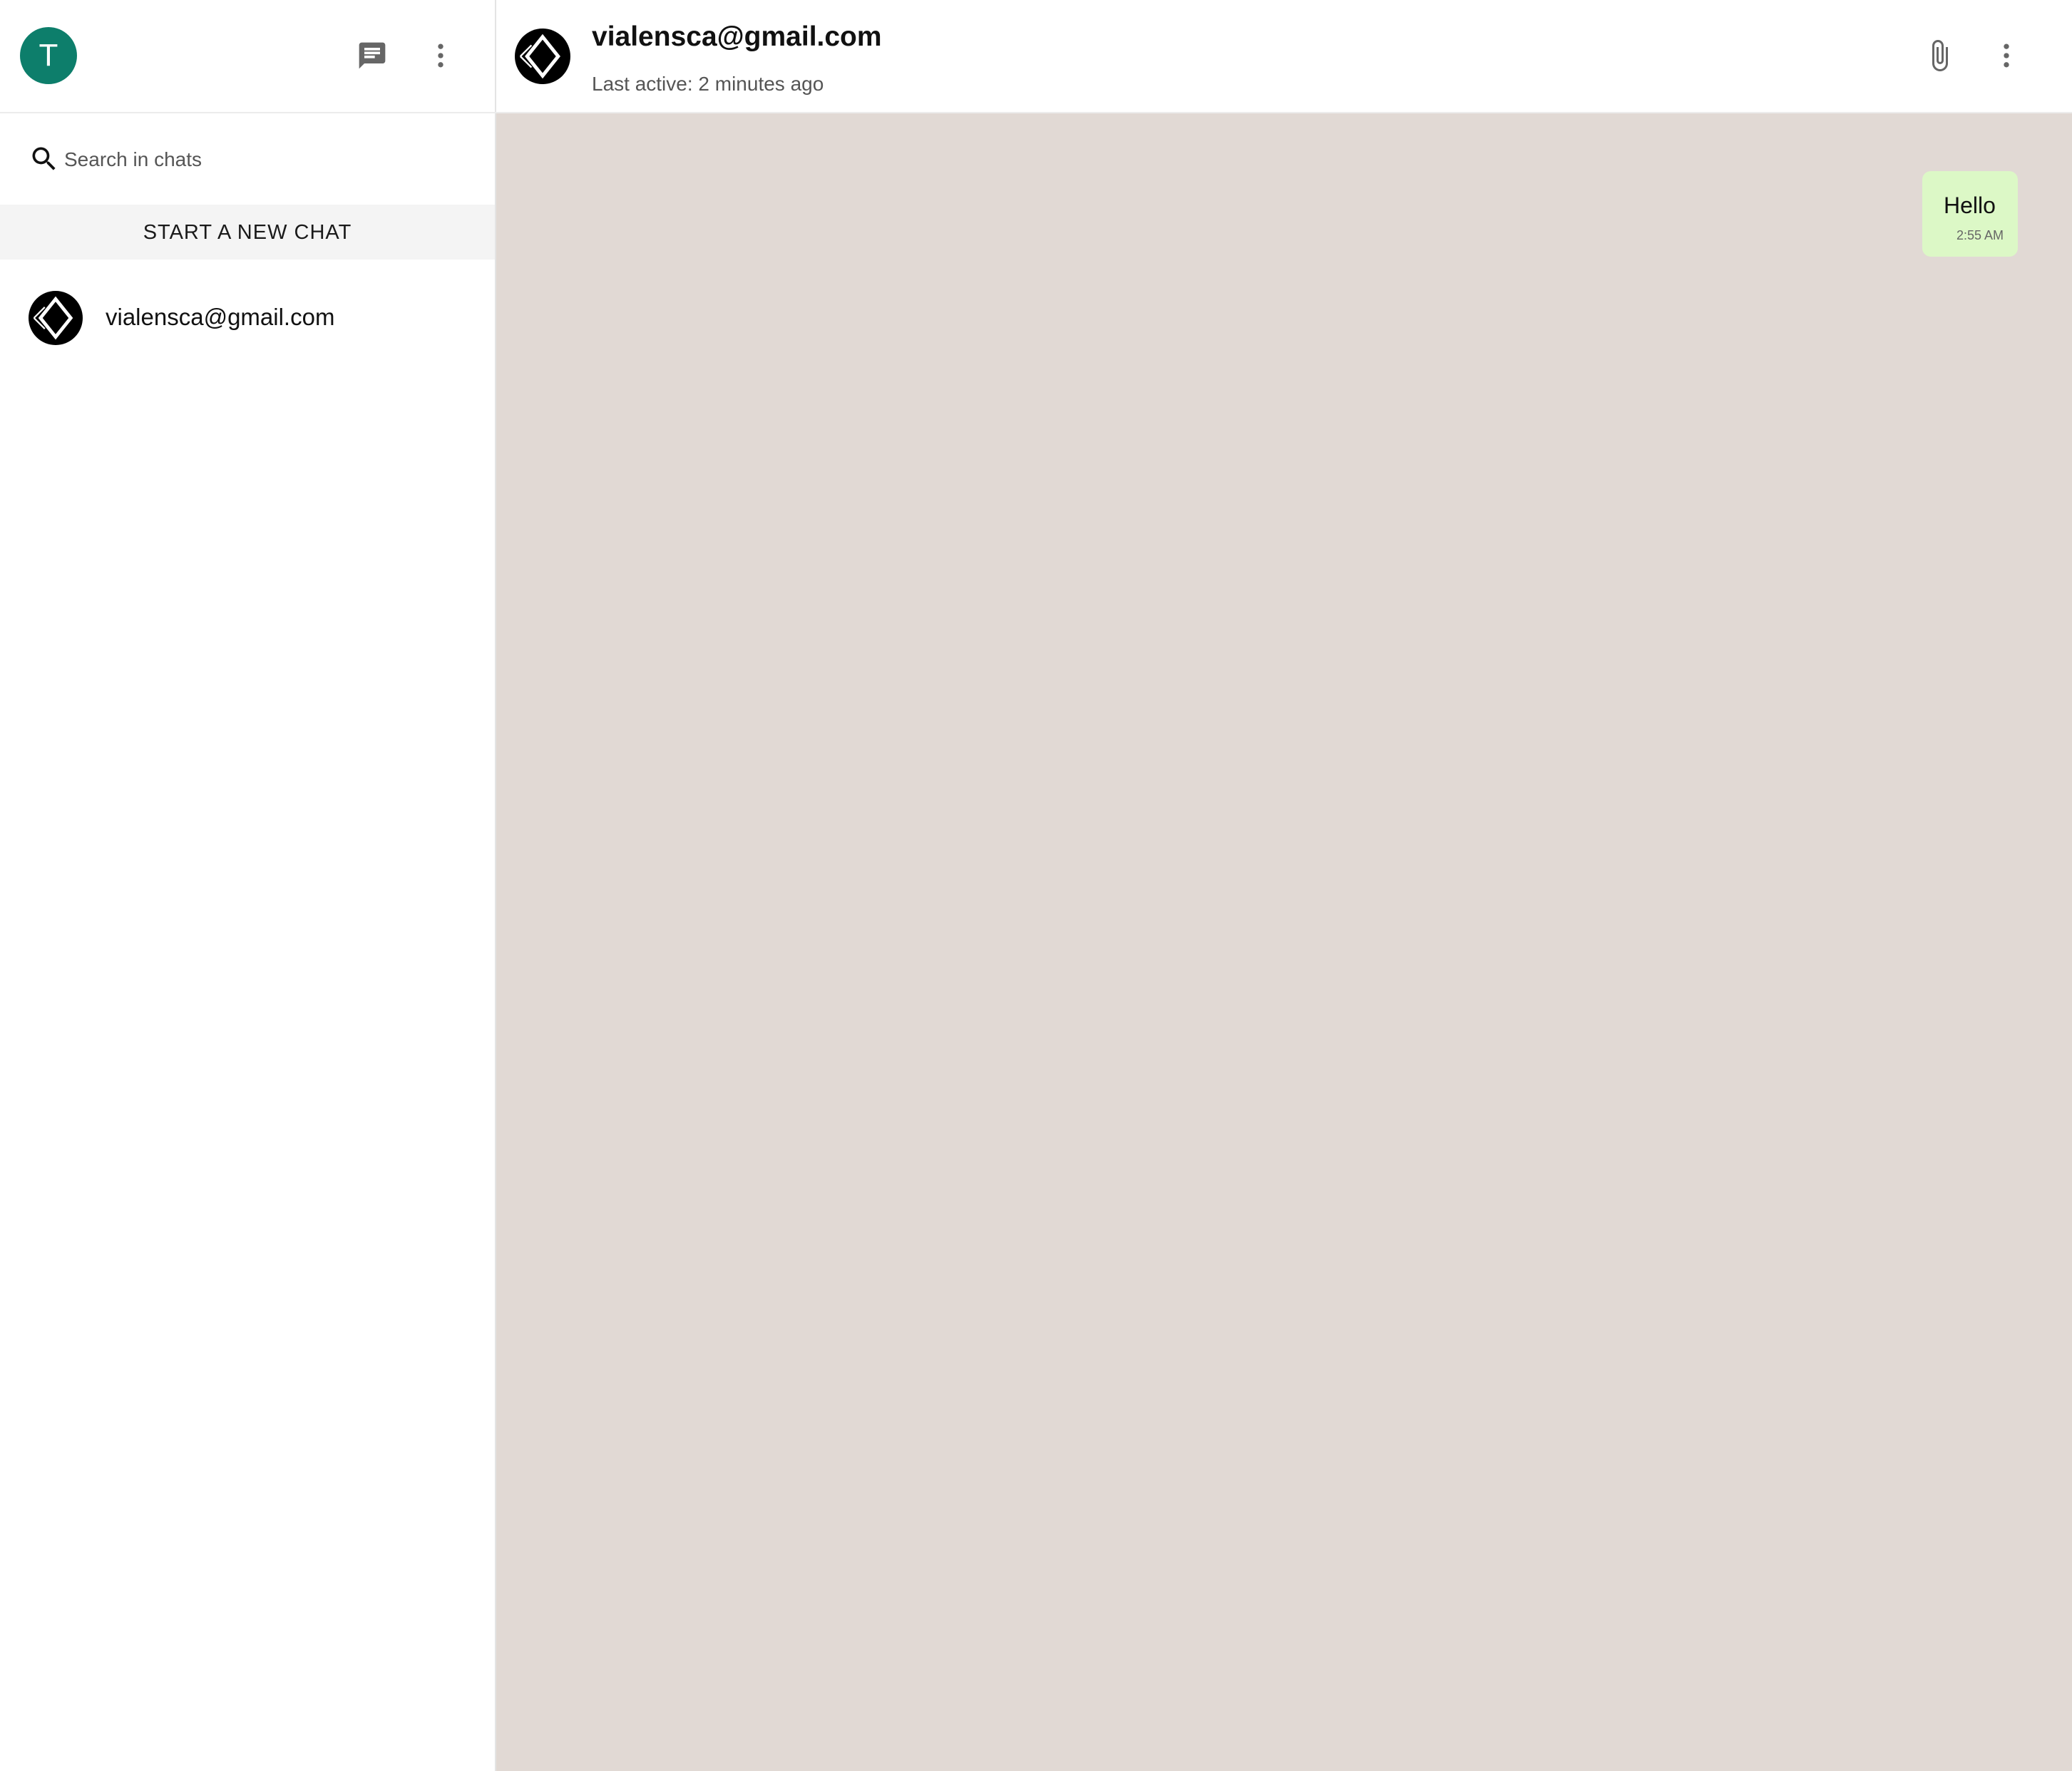 This screenshot has width=2072, height=1771. What do you see at coordinates (737, 36) in the screenshot?
I see `contact-name: vialensca@gmail.com` at bounding box center [737, 36].